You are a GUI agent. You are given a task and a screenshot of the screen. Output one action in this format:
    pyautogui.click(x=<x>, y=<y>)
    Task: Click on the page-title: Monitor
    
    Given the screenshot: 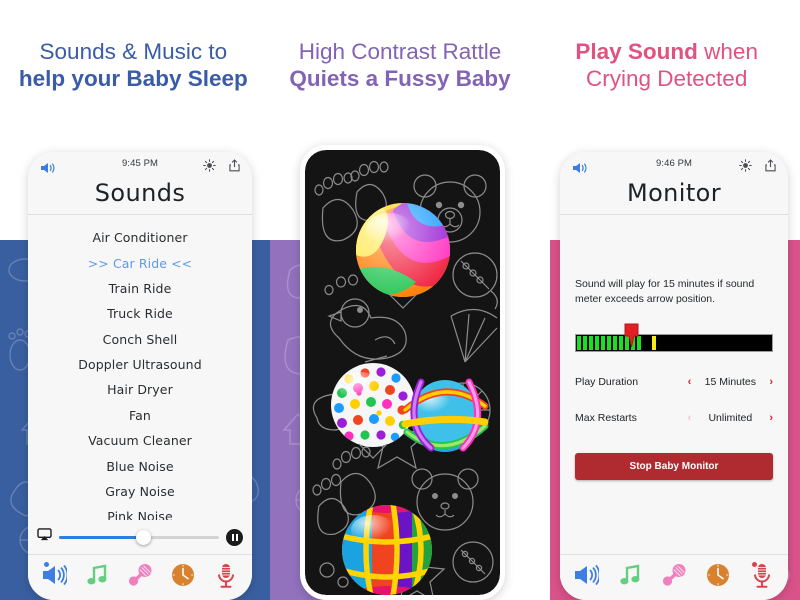 What is the action you would take?
    pyautogui.click(x=674, y=196)
    